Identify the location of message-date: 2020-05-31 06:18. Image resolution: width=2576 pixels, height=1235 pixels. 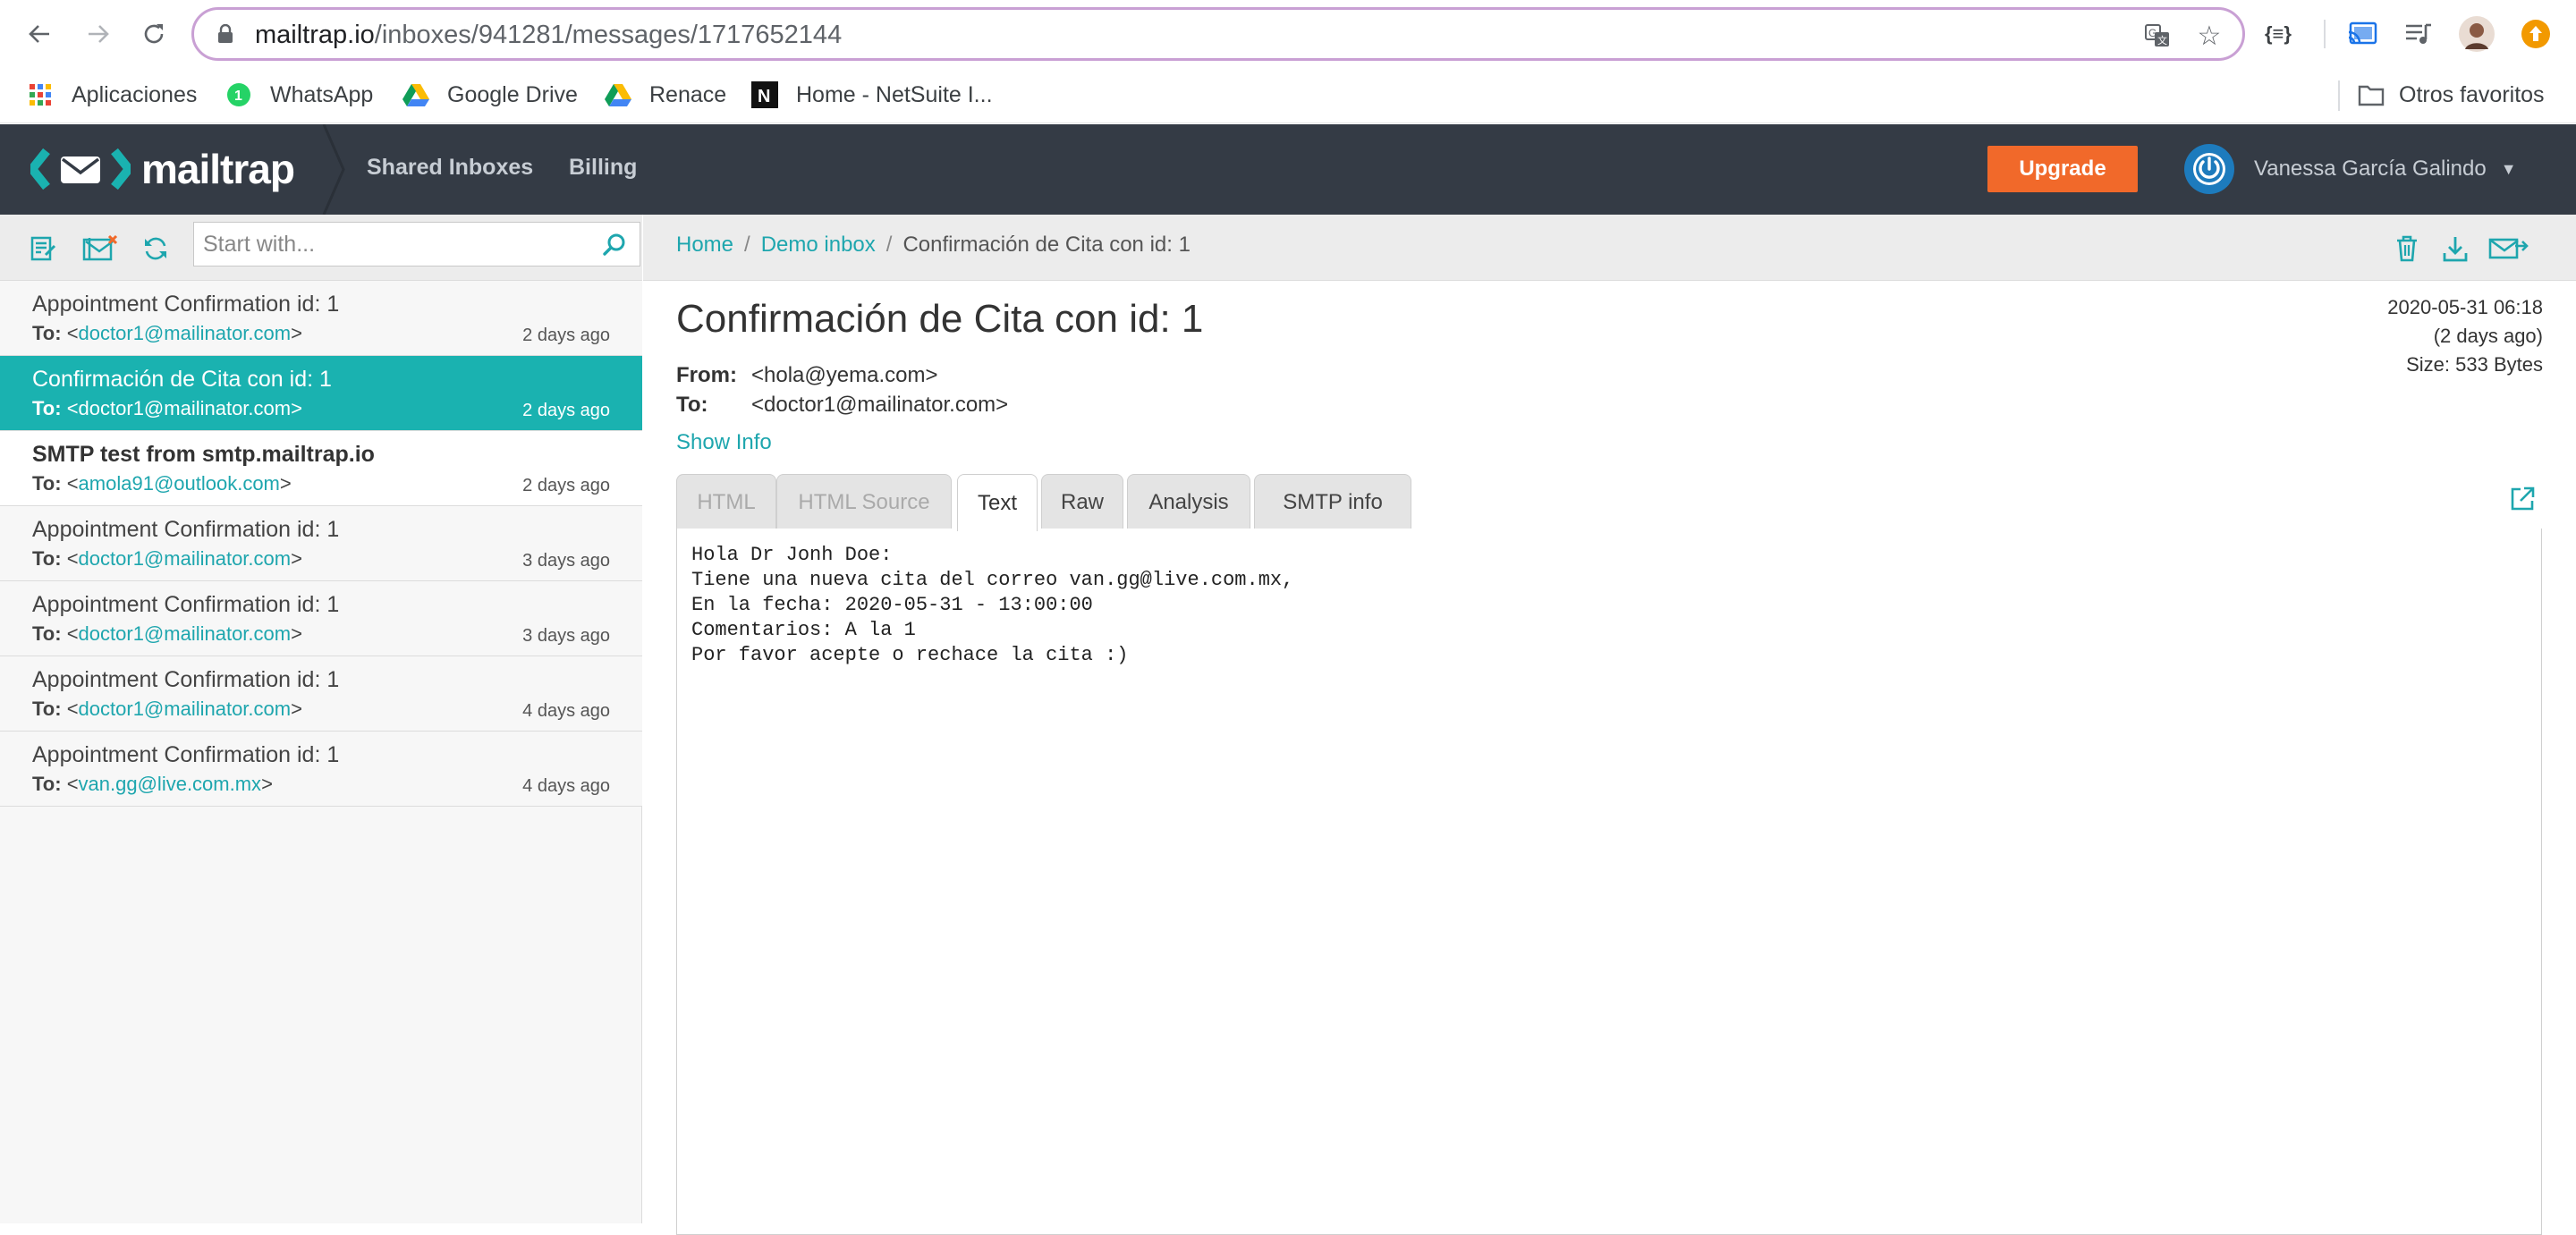
(2465, 307).